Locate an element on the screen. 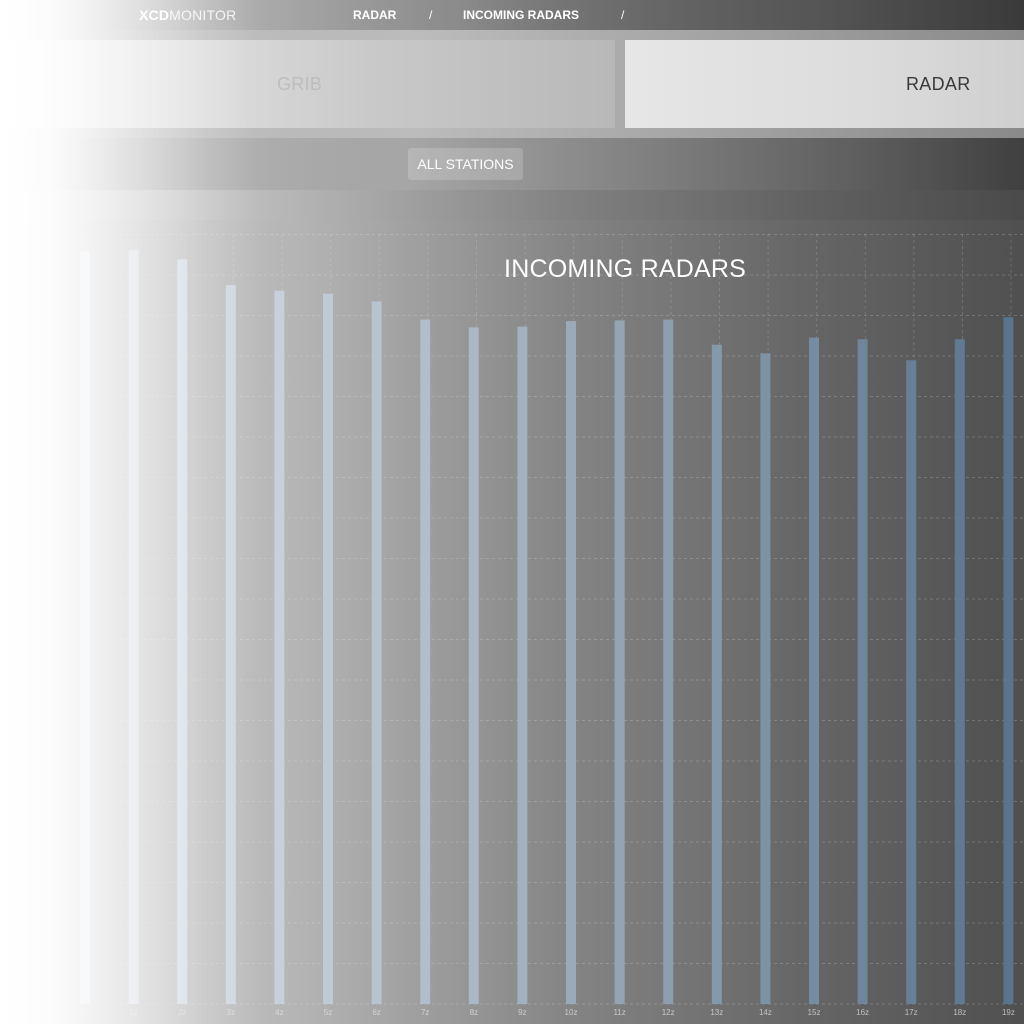 This screenshot has height=1024, width=1024. bar-6z is located at coordinates (376, 653).